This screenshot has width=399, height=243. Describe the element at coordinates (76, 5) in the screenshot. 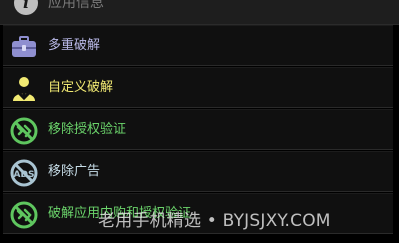

I see `header-title: 应用信息` at that location.